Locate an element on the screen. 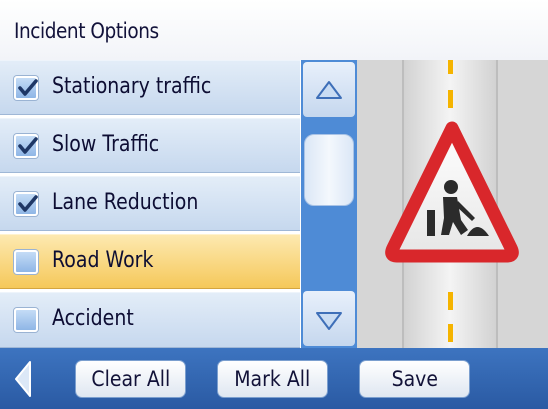  scroll-down-button is located at coordinates (329, 318).